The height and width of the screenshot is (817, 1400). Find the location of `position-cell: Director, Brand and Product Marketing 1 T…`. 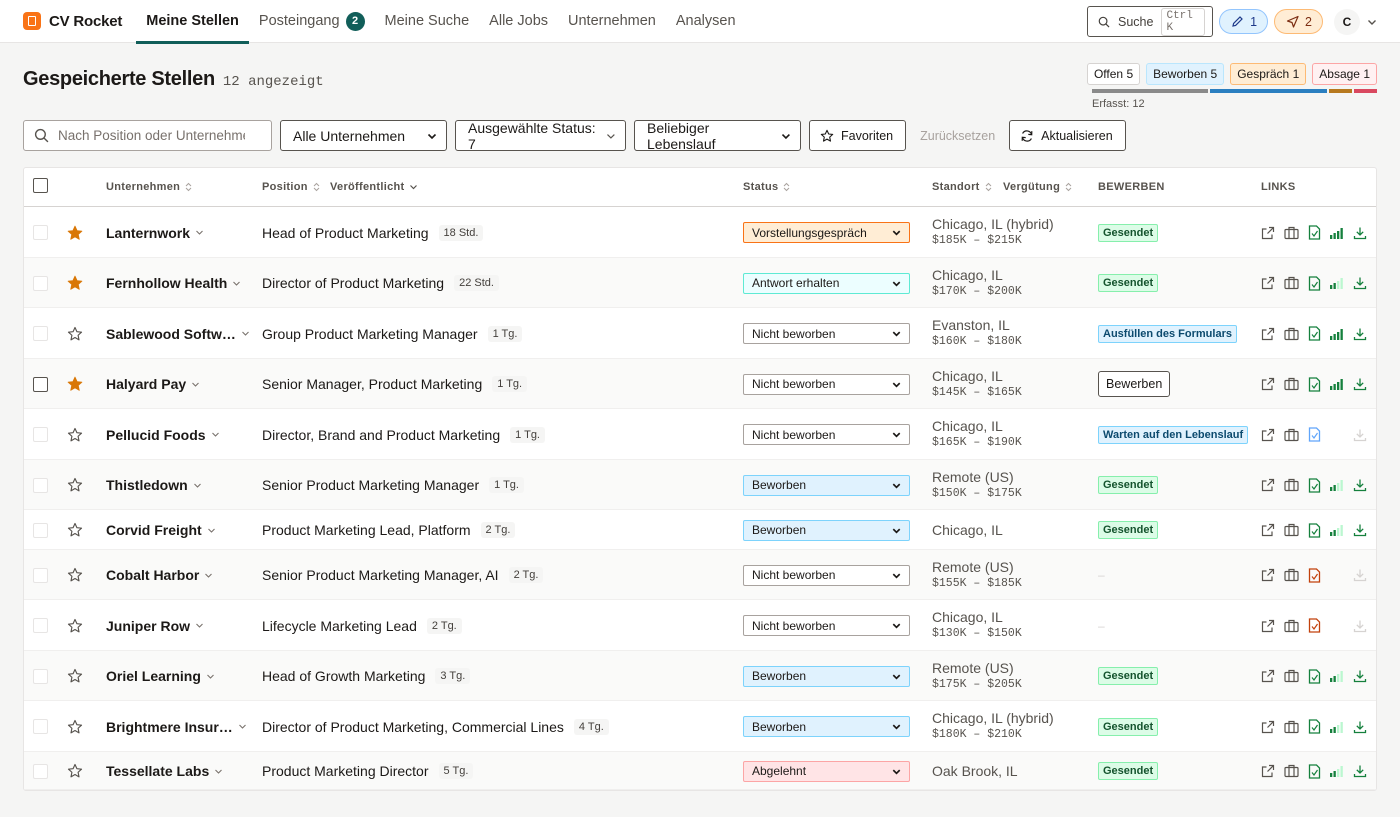

position-cell: Director, Brand and Product Marketing 1 T… is located at coordinates (403, 434).